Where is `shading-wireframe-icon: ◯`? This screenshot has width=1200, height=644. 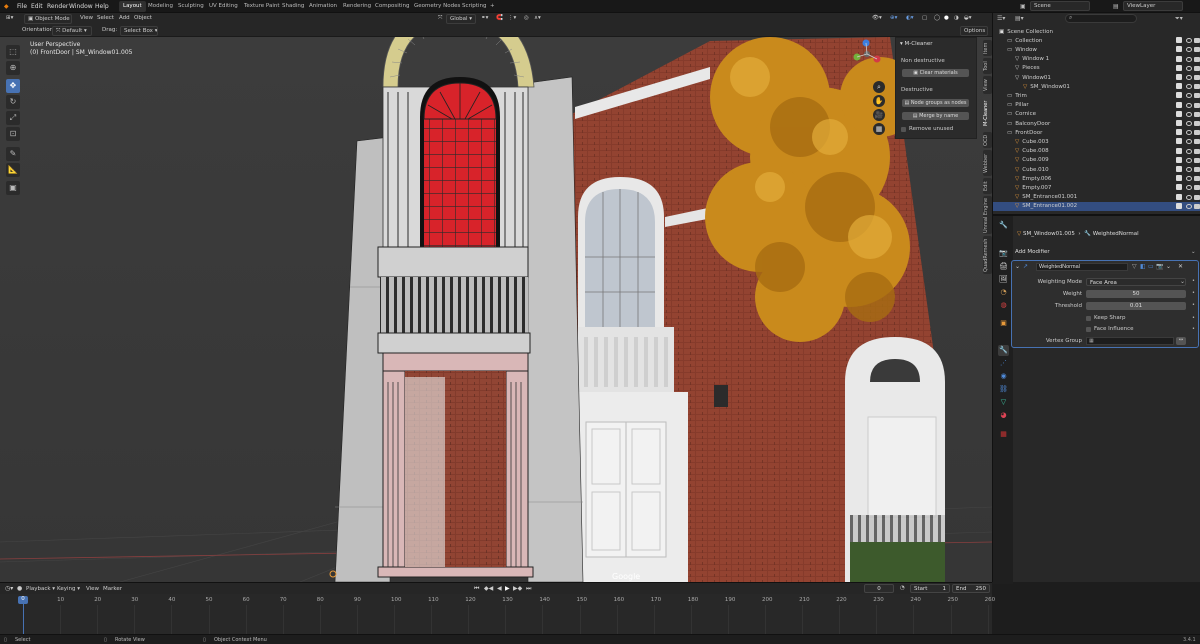
shading-wireframe-icon: ◯ is located at coordinates (937, 18).